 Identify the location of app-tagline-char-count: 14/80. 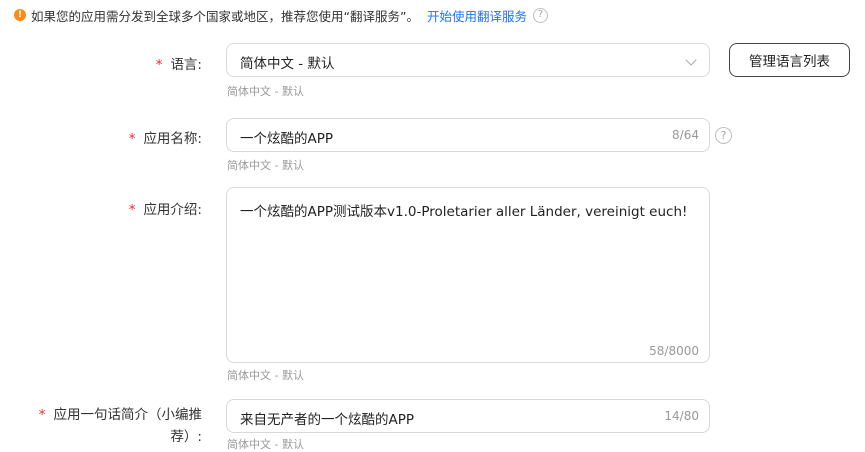
(681, 416).